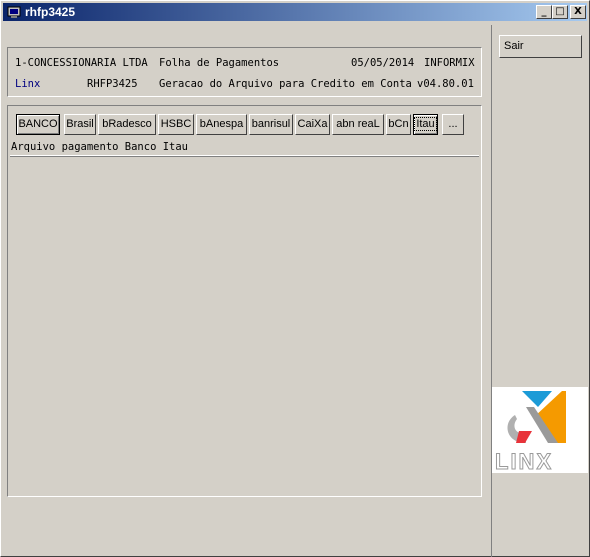  I want to click on tab-bcn: bCn, so click(398, 124).